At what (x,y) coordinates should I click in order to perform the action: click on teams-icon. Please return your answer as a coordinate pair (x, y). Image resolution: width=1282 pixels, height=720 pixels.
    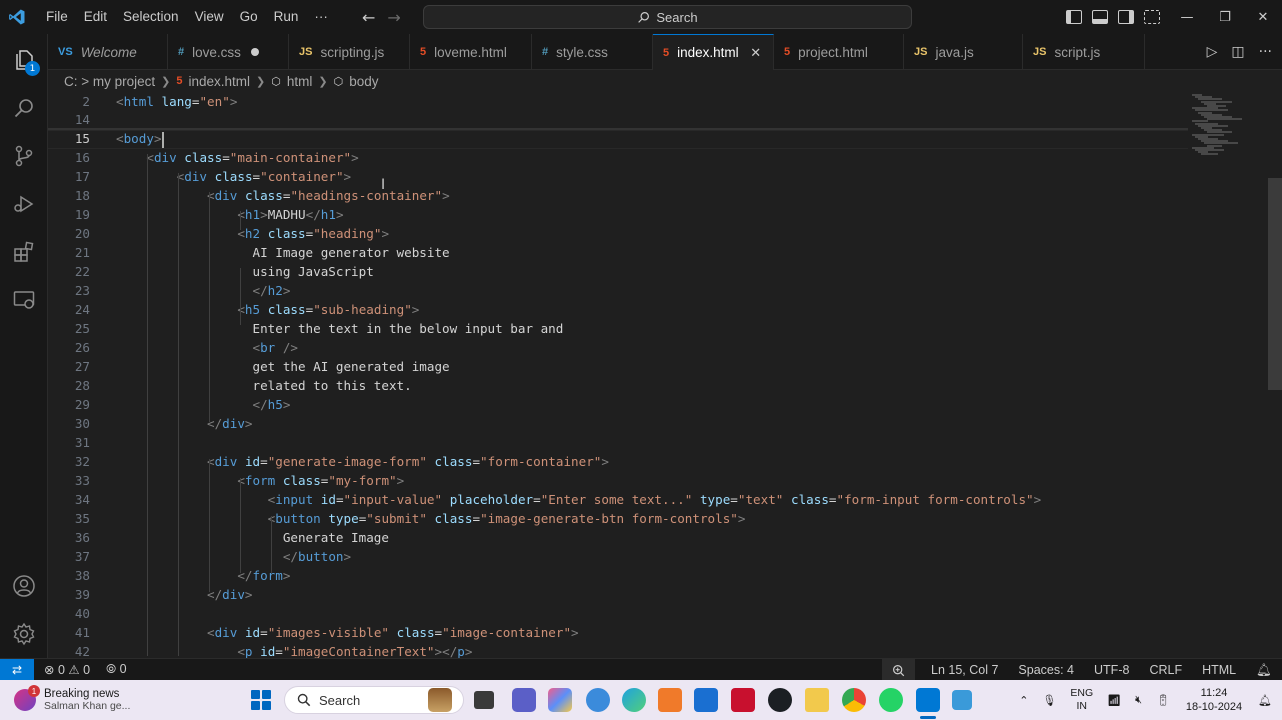
    Looking at the image, I should click on (524, 700).